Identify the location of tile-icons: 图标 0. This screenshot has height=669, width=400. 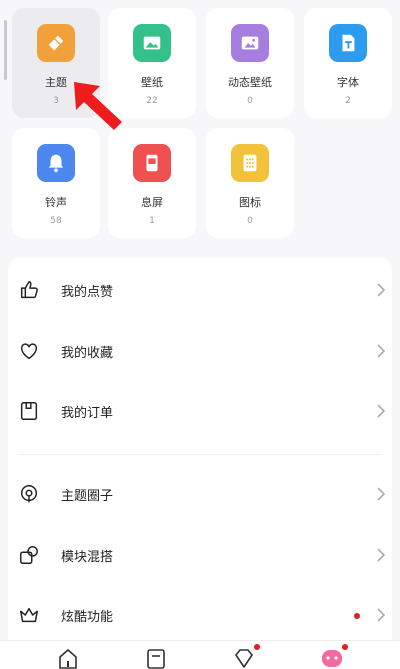
(250, 183).